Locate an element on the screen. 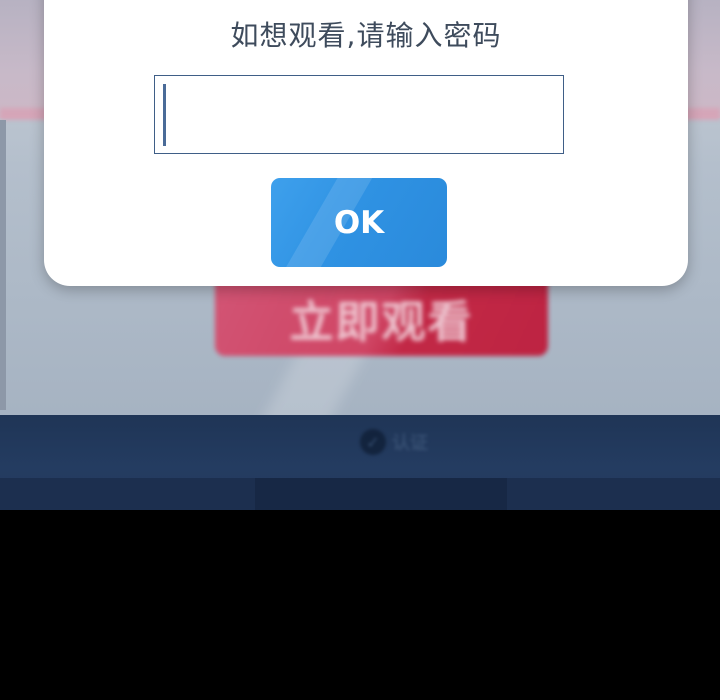  ok-button: OK is located at coordinates (359, 222).